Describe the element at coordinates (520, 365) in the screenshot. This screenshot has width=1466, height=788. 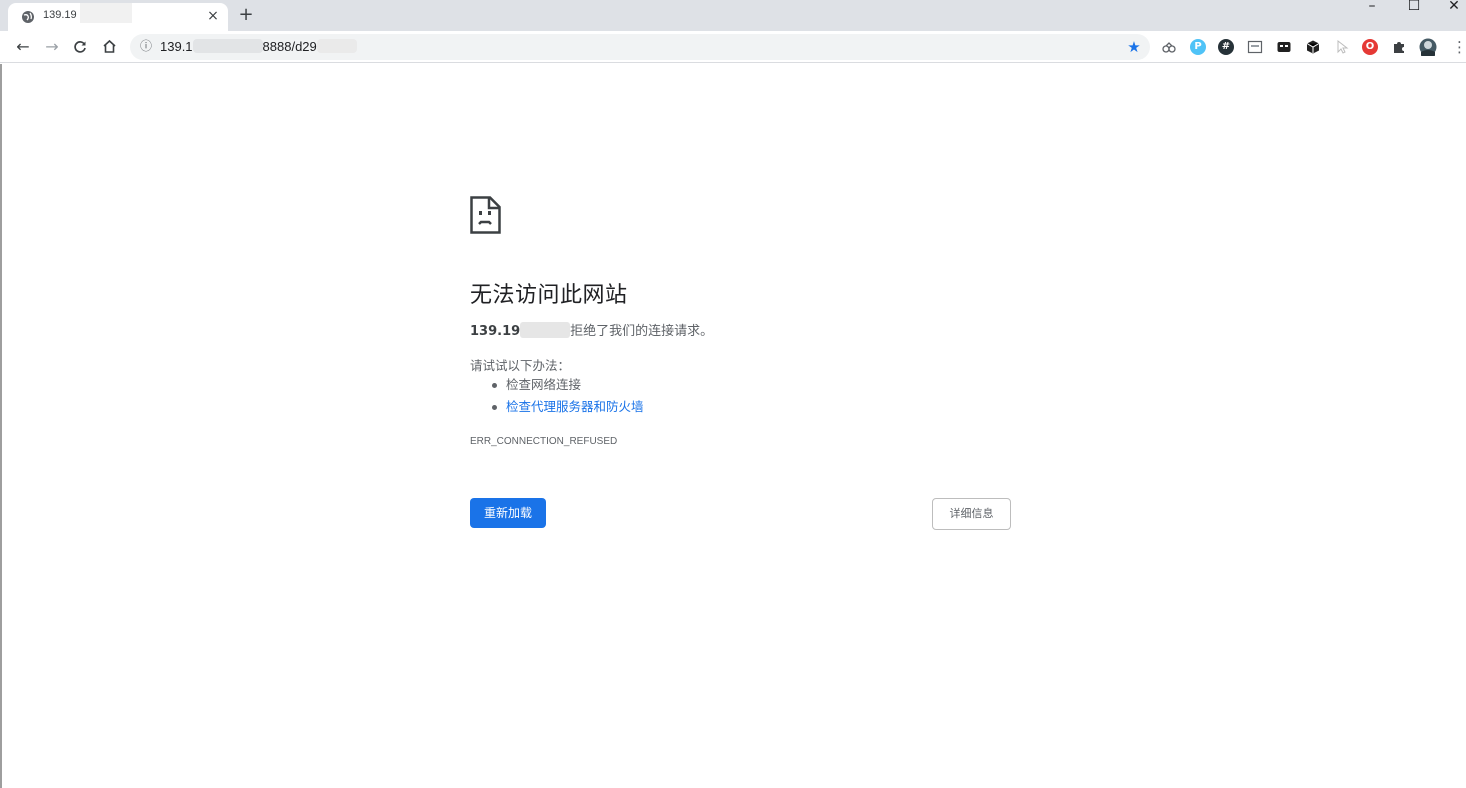
I see `suggestions-title: 请试试以下办法：` at that location.